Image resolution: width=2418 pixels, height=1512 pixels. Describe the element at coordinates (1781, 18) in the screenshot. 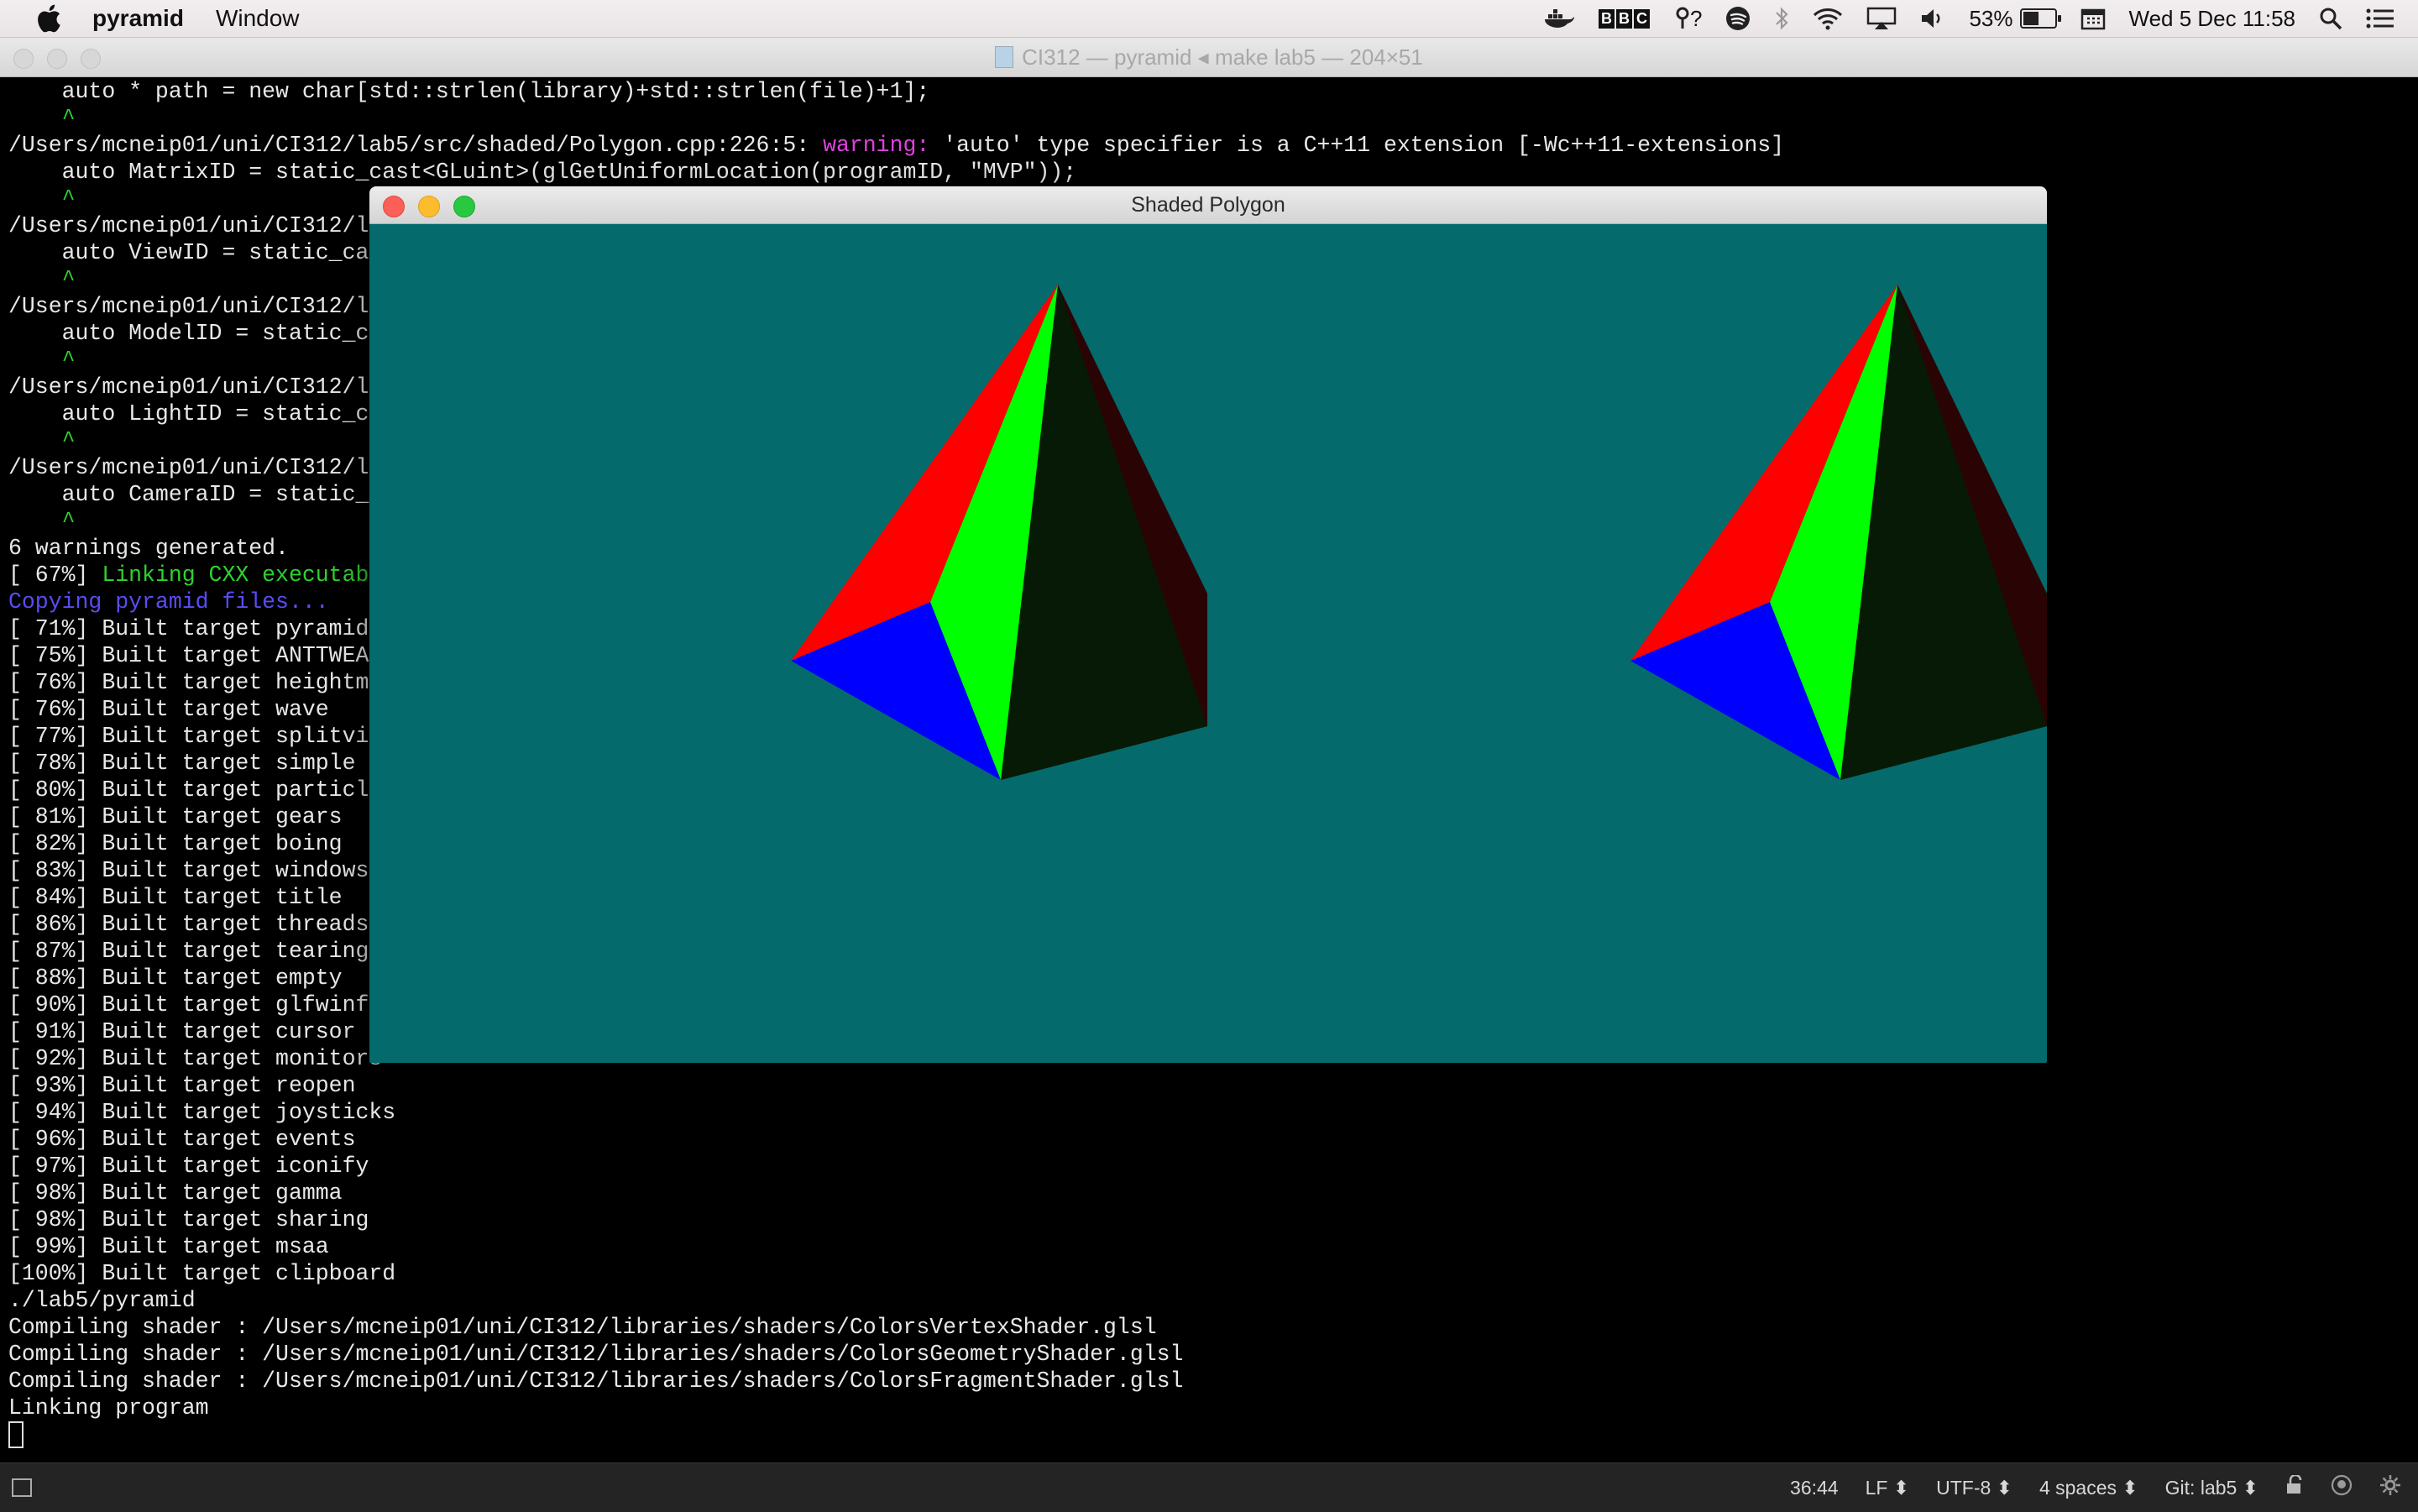

I see `bluetooth-icon` at that location.